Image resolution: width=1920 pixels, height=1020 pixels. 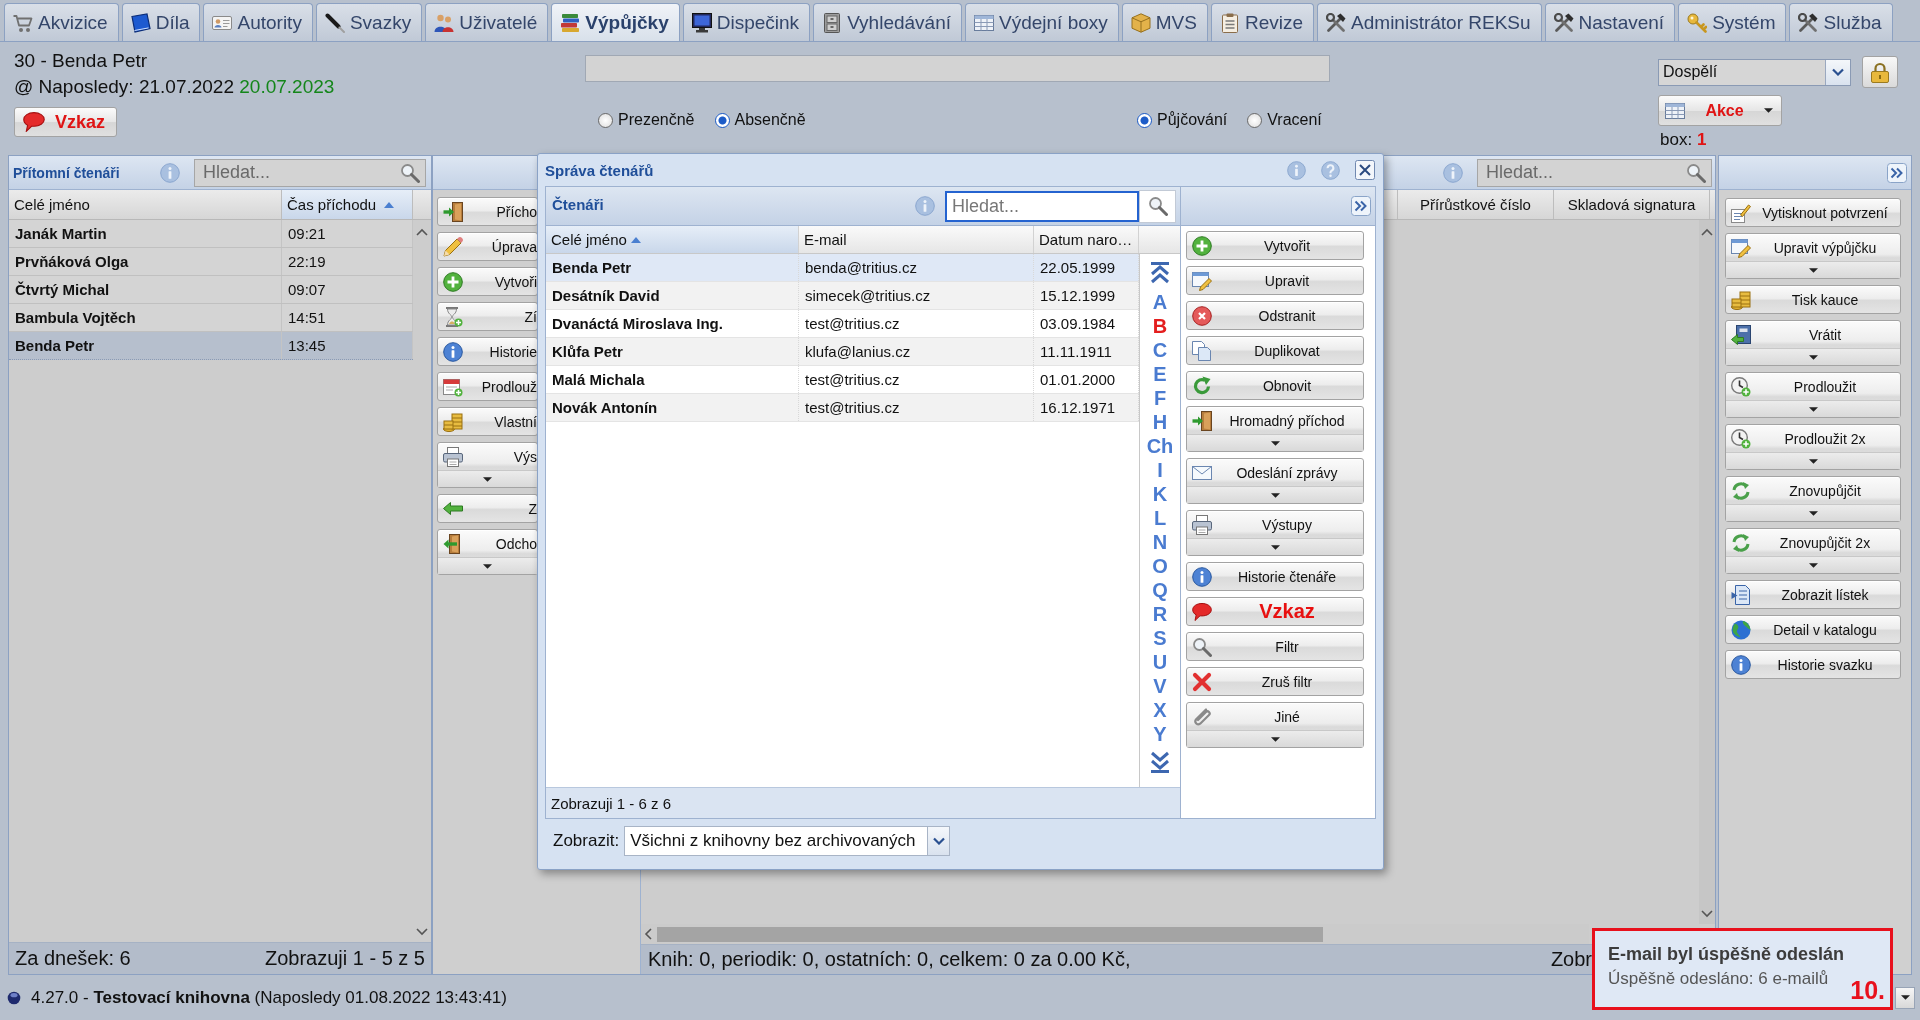 What do you see at coordinates (916, 239) in the screenshot?
I see `column-header: E-mail` at bounding box center [916, 239].